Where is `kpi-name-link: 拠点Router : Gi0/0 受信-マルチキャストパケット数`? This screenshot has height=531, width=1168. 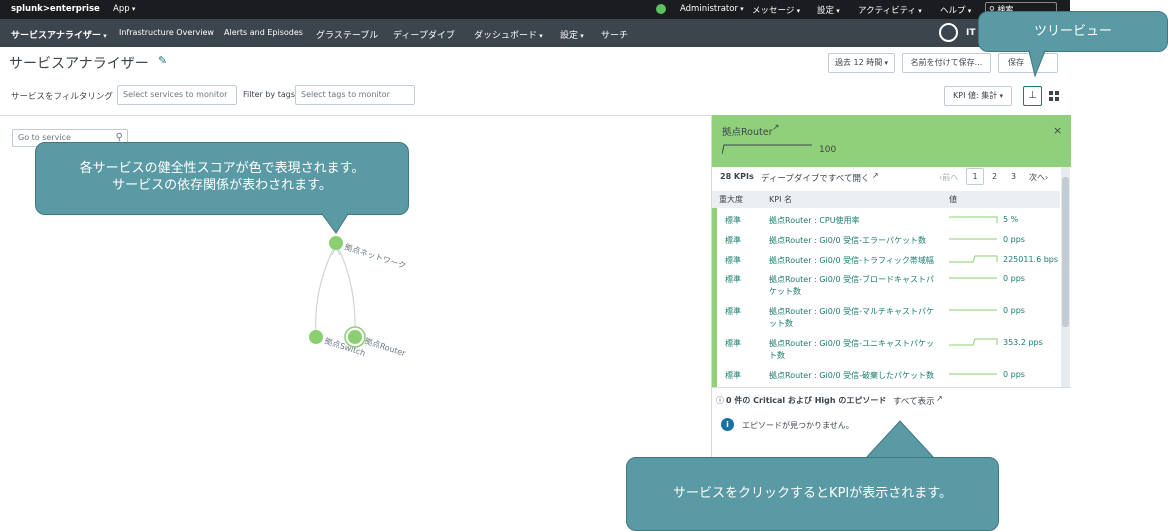
kpi-name-link: 拠点Router : Gi0/0 受信-マルチキャストパケット数 is located at coordinates (854, 318).